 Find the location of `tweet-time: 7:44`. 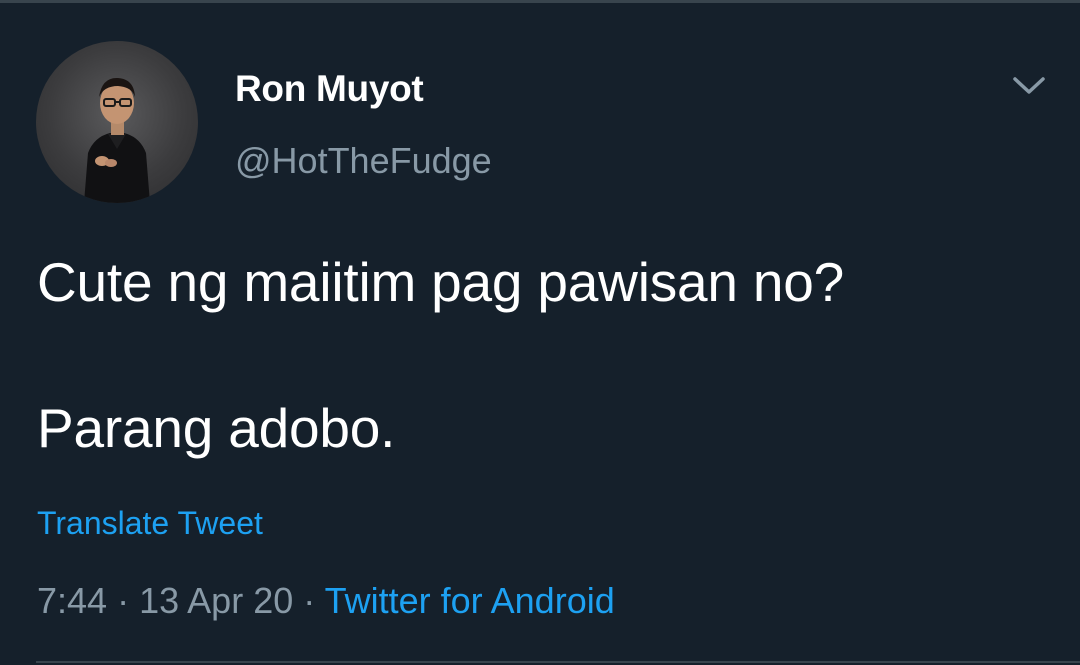

tweet-time: 7:44 is located at coordinates (72, 600).